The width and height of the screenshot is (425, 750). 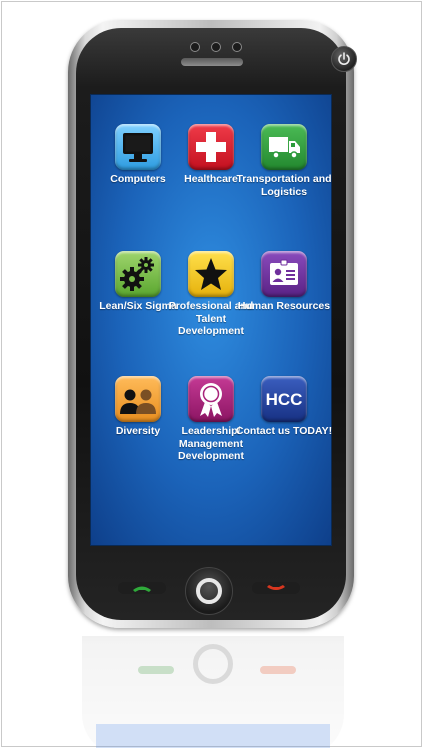 I want to click on home-button, so click(x=209, y=591).